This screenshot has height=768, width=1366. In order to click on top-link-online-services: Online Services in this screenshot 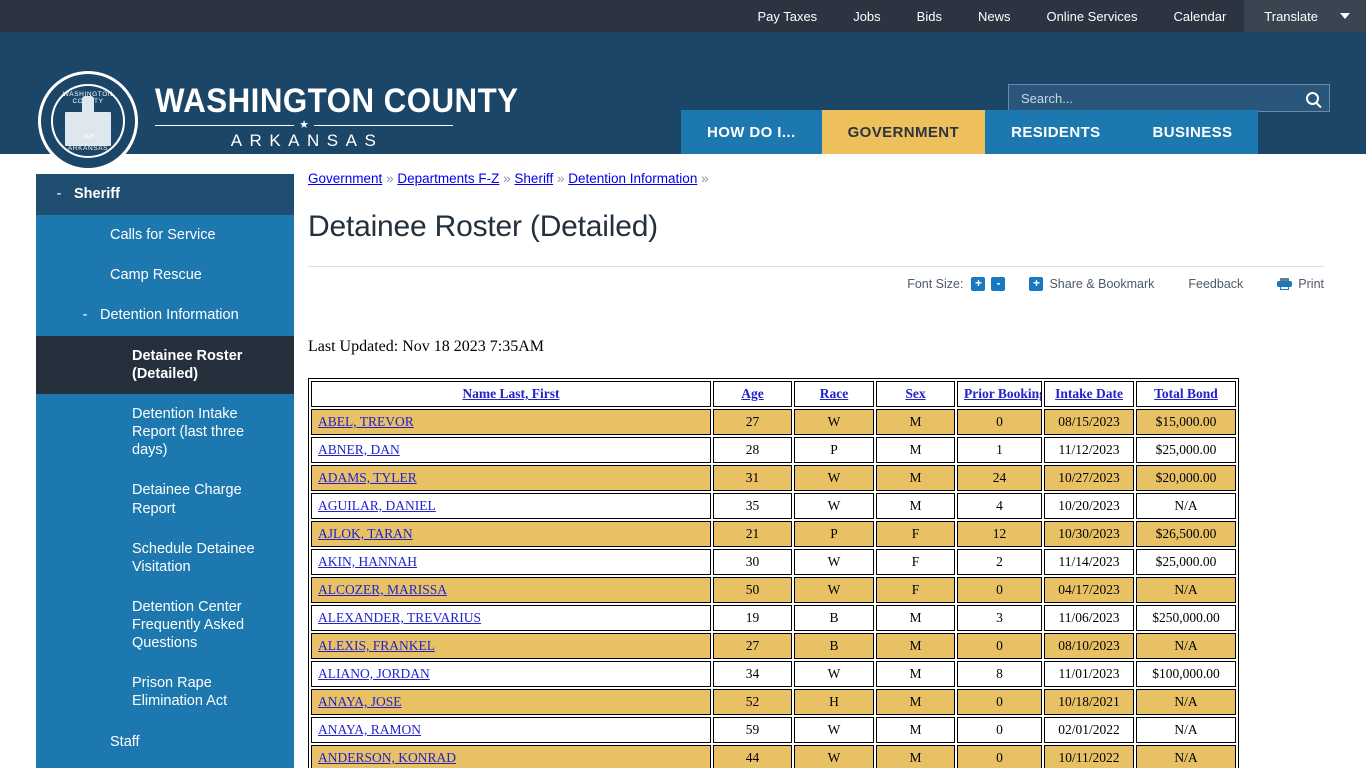, I will do `click(1091, 16)`.